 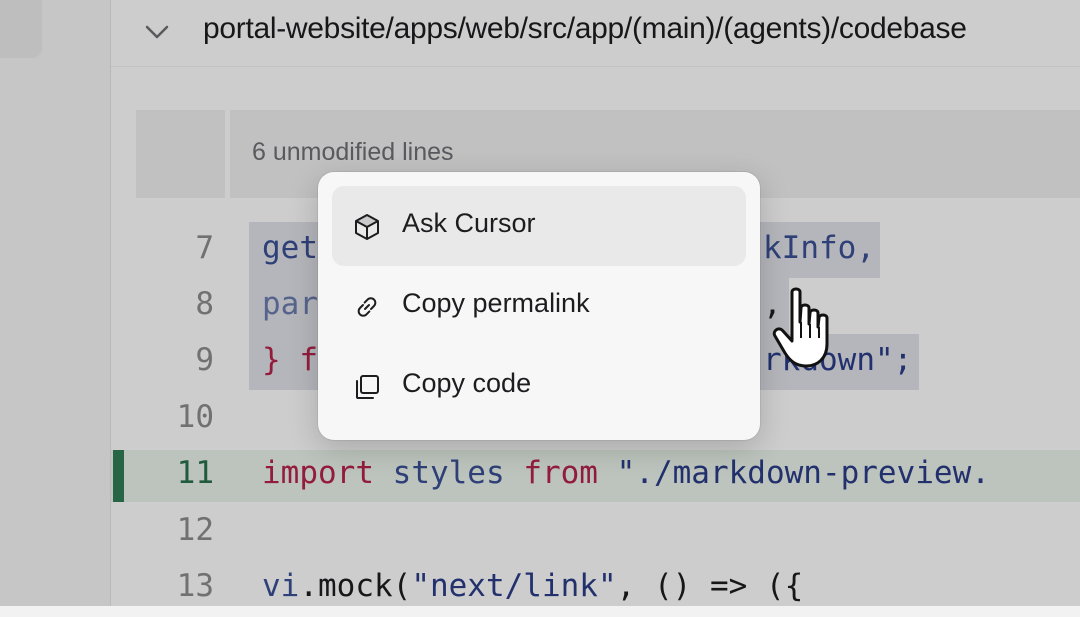 What do you see at coordinates (539, 386) in the screenshot?
I see `menu-item-copy-code: Copy code` at bounding box center [539, 386].